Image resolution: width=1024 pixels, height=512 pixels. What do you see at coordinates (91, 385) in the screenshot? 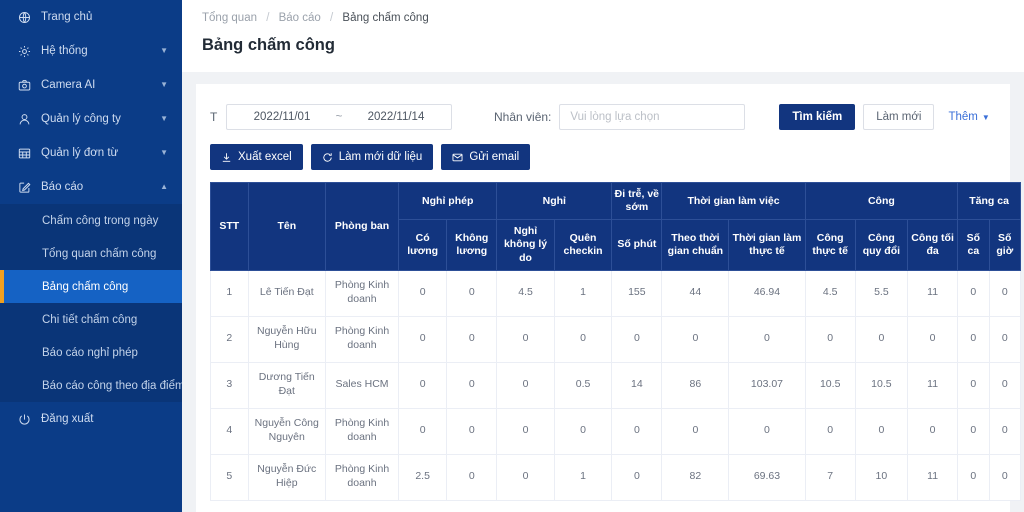
I see `sidebar-item-bao-cao-cong-theo-dia-diem: Báo cáo công theo địa điểm` at bounding box center [91, 385].